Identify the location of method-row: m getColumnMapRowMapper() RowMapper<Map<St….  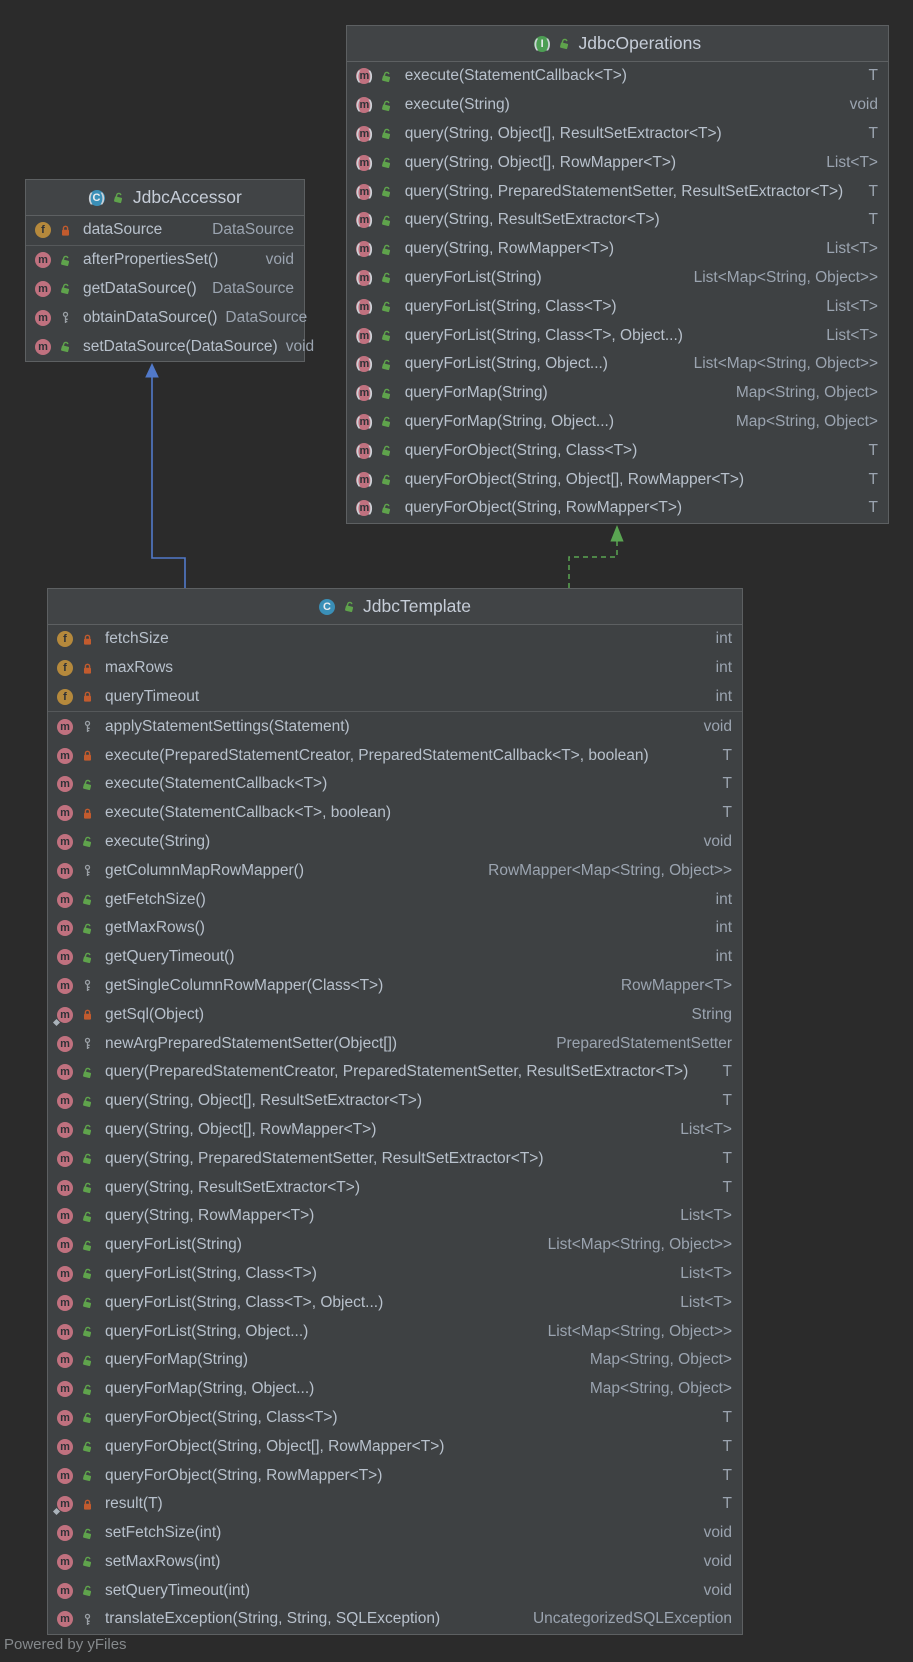
(395, 870).